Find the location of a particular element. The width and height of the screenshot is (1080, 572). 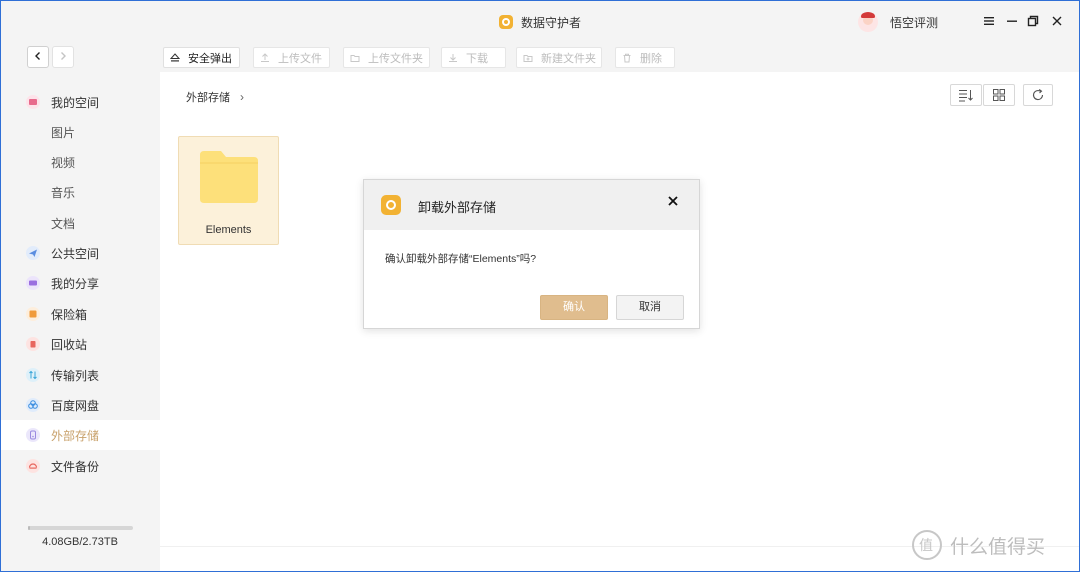

sidebar-item-public-space: 公共空间 is located at coordinates (80, 253).